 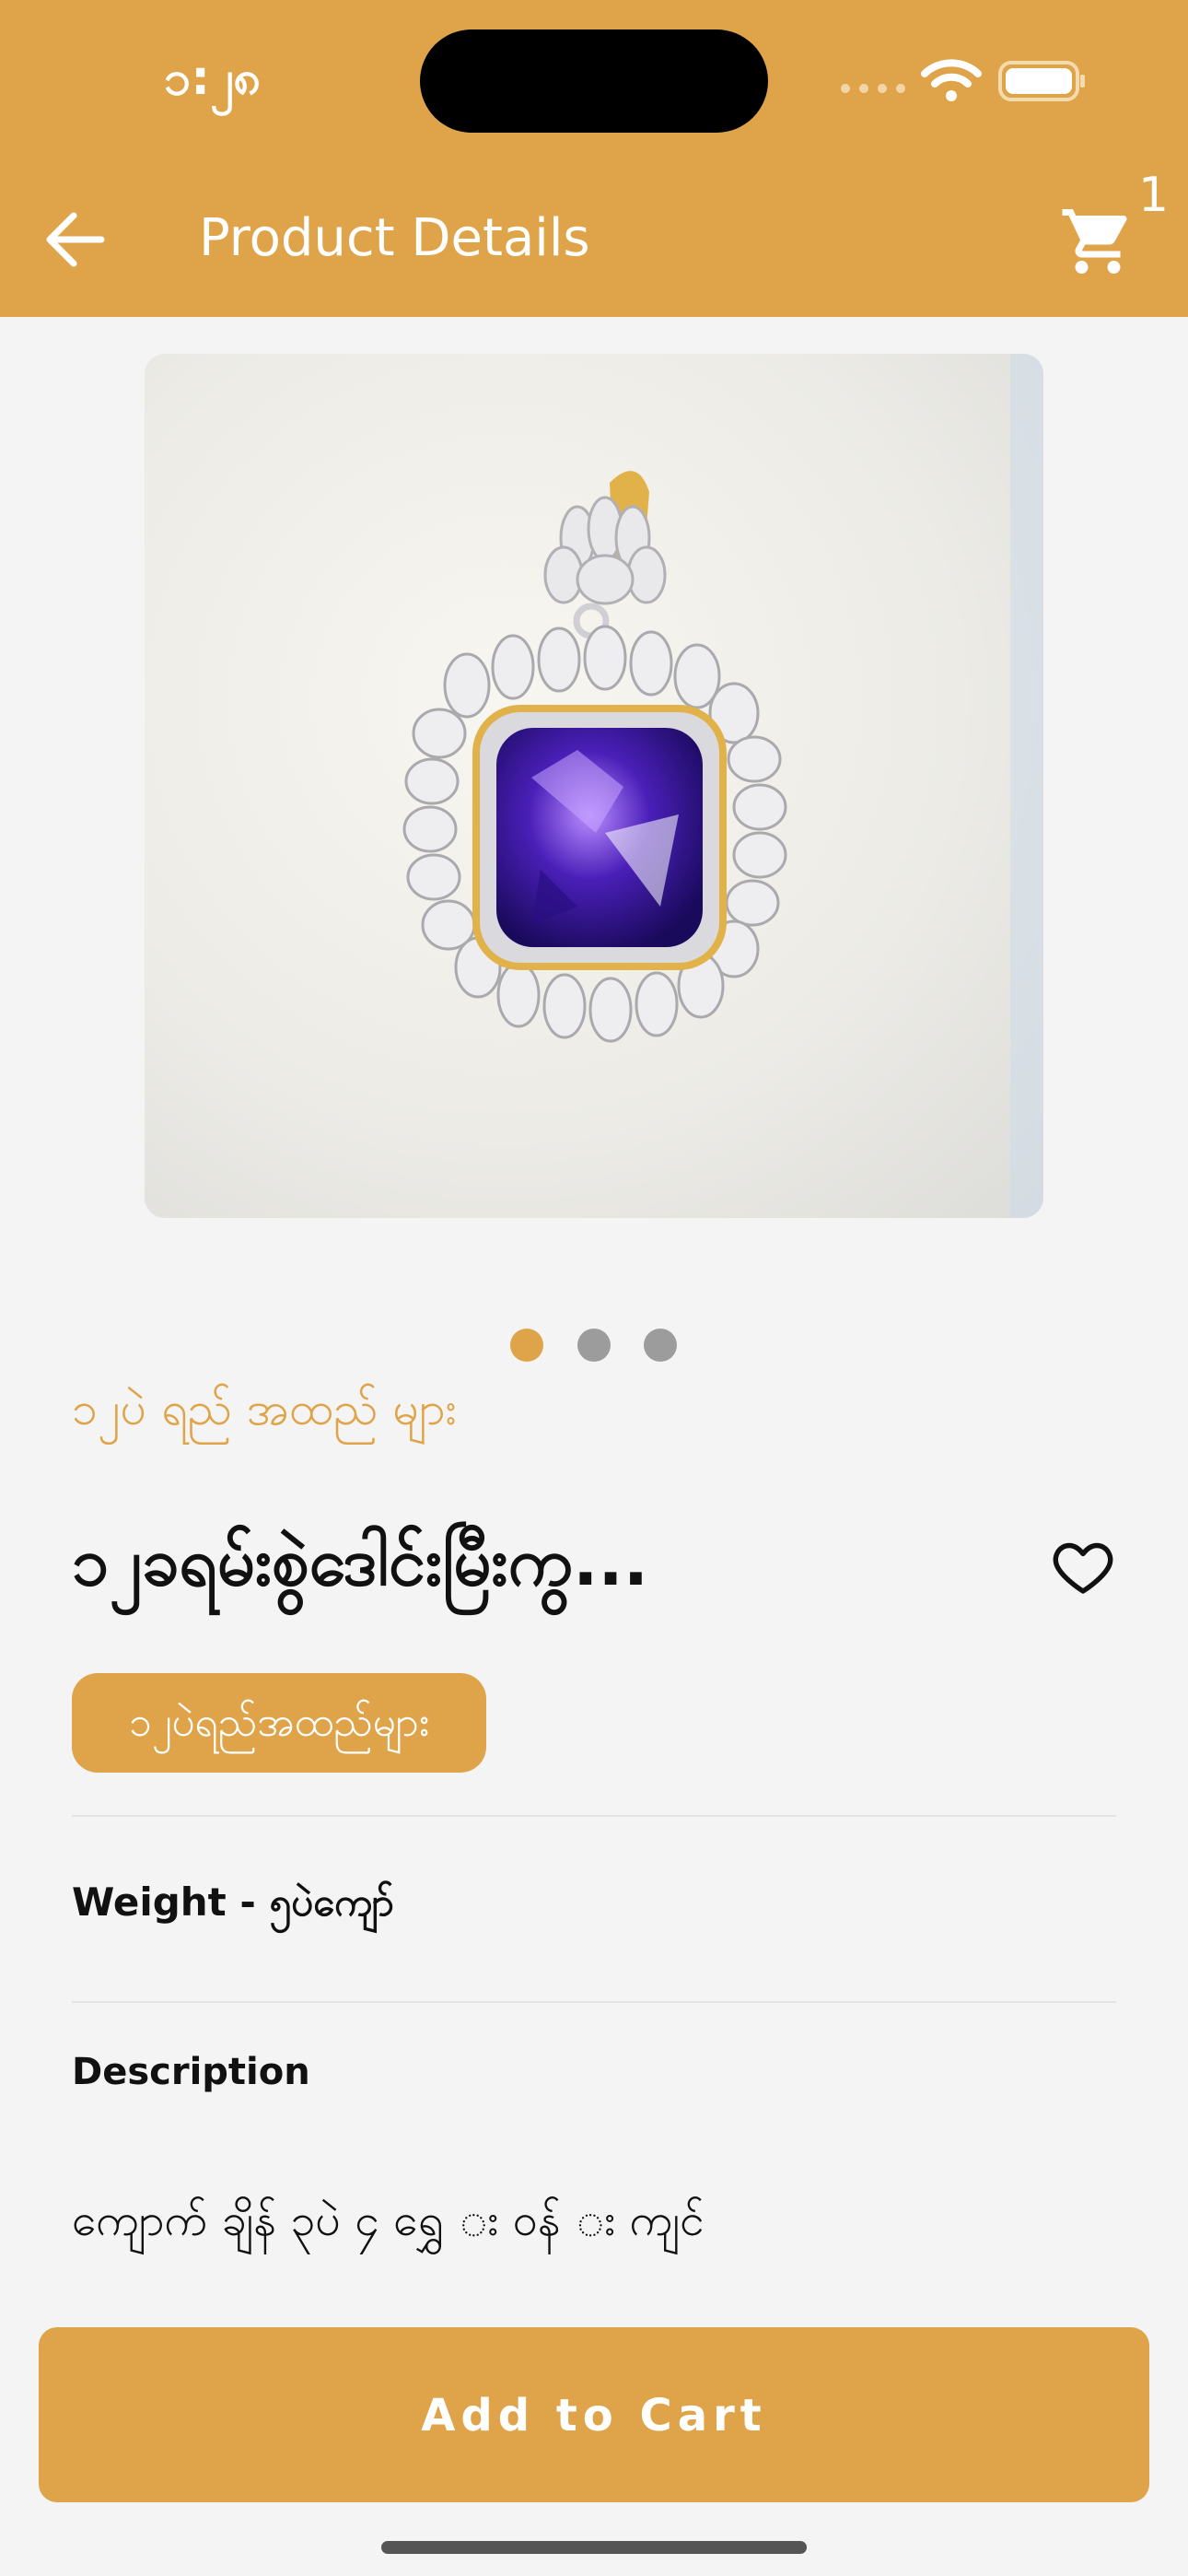 What do you see at coordinates (233, 1902) in the screenshot?
I see `product-weight: Weight - ၅ပဲကျော်` at bounding box center [233, 1902].